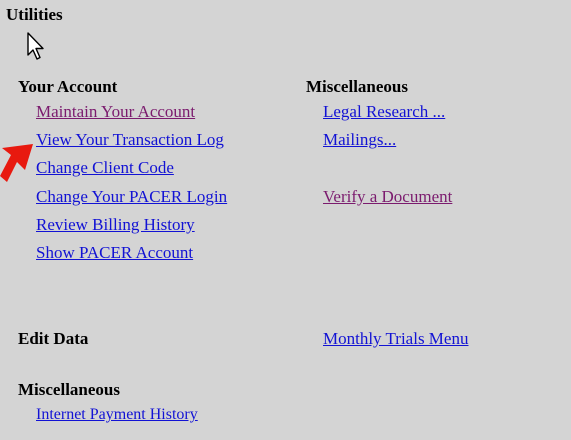  What do you see at coordinates (16, 163) in the screenshot?
I see `red-arrow-annotation` at bounding box center [16, 163].